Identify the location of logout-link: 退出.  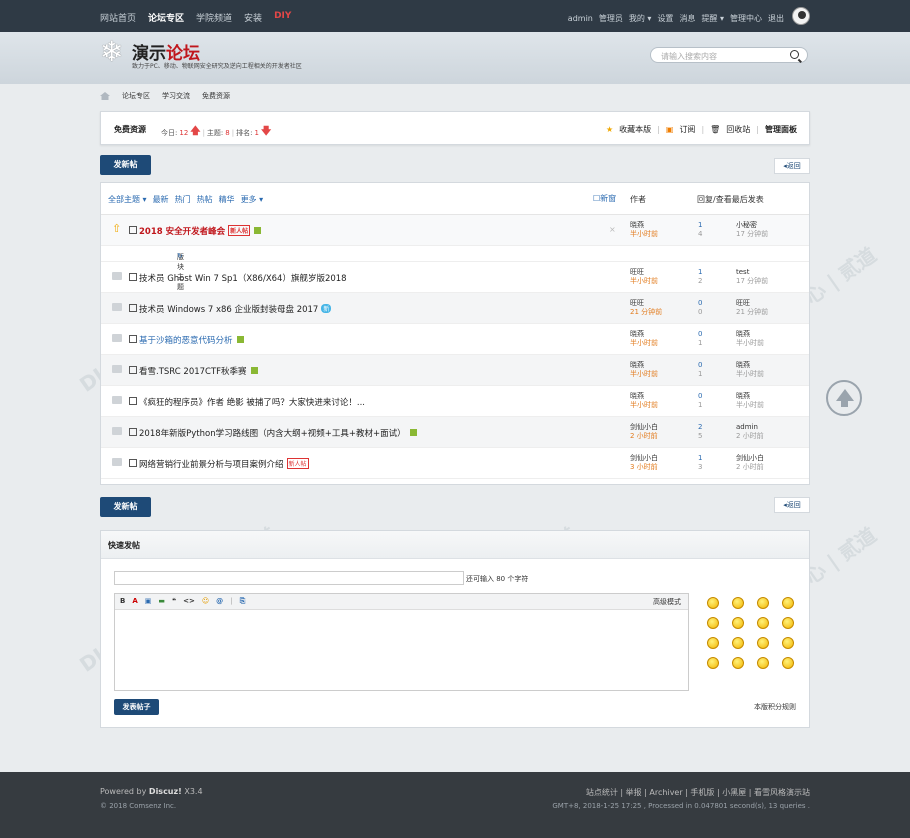
(776, 18).